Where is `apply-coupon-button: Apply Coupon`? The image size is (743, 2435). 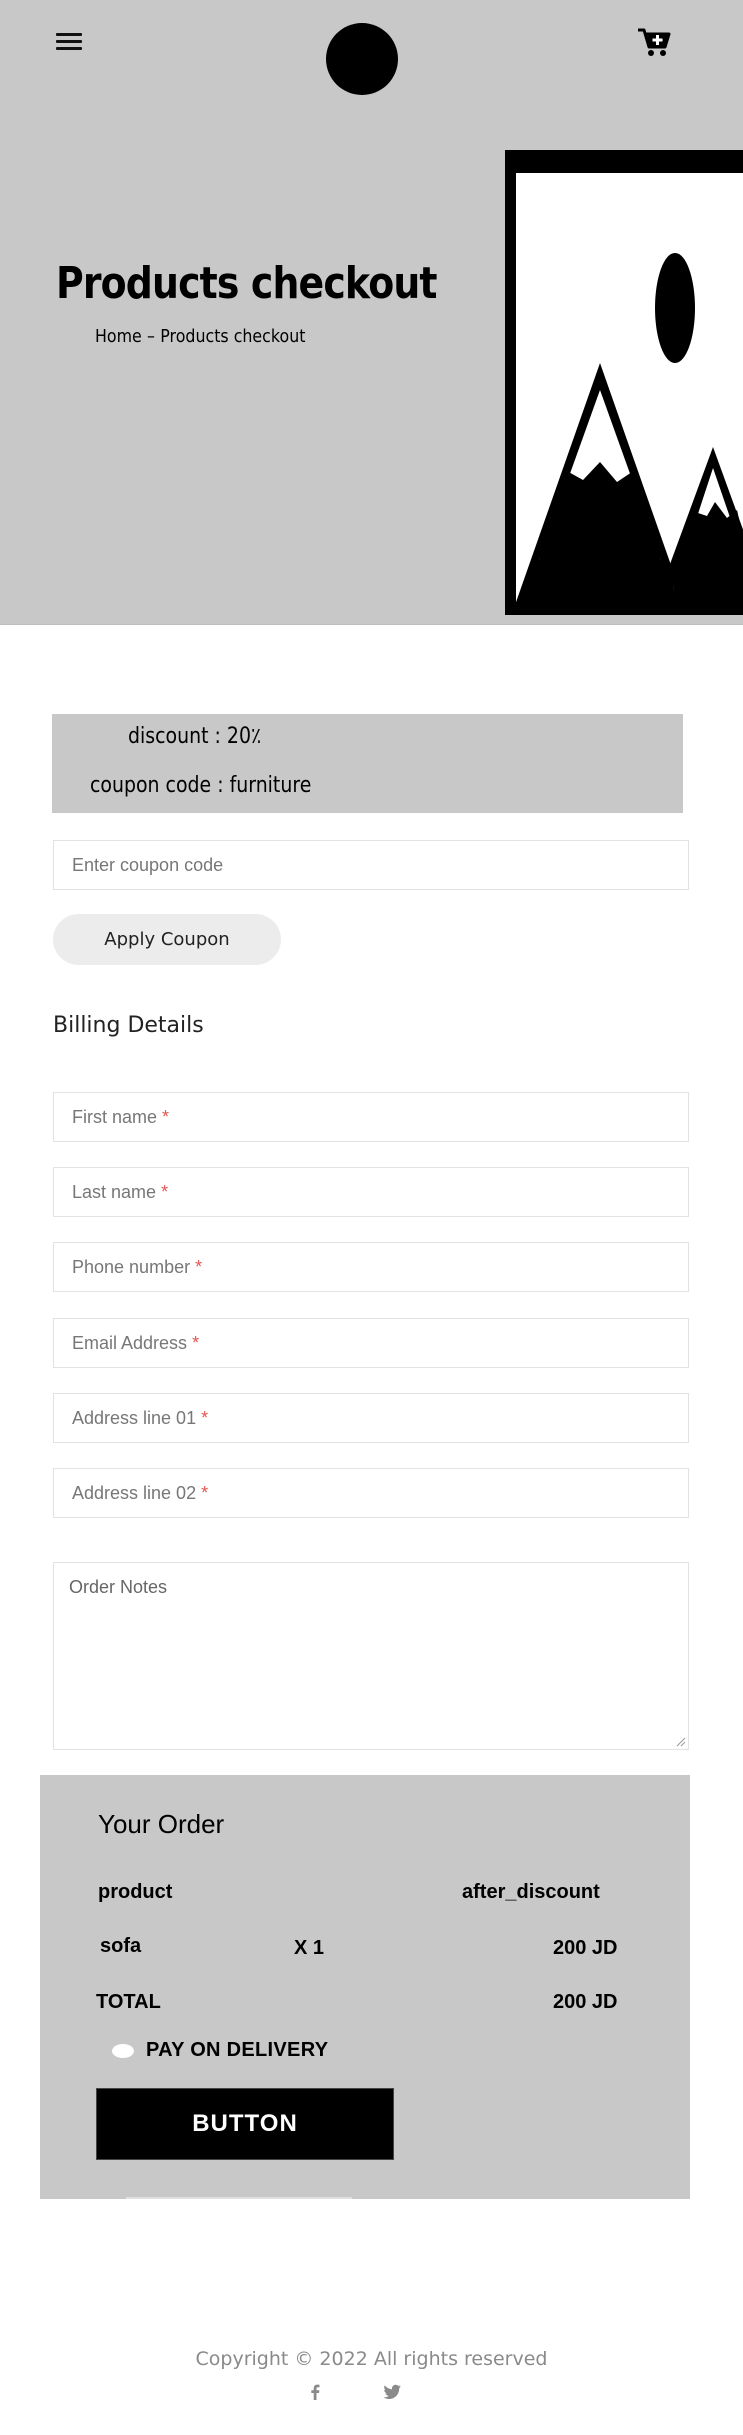 apply-coupon-button: Apply Coupon is located at coordinates (167, 939).